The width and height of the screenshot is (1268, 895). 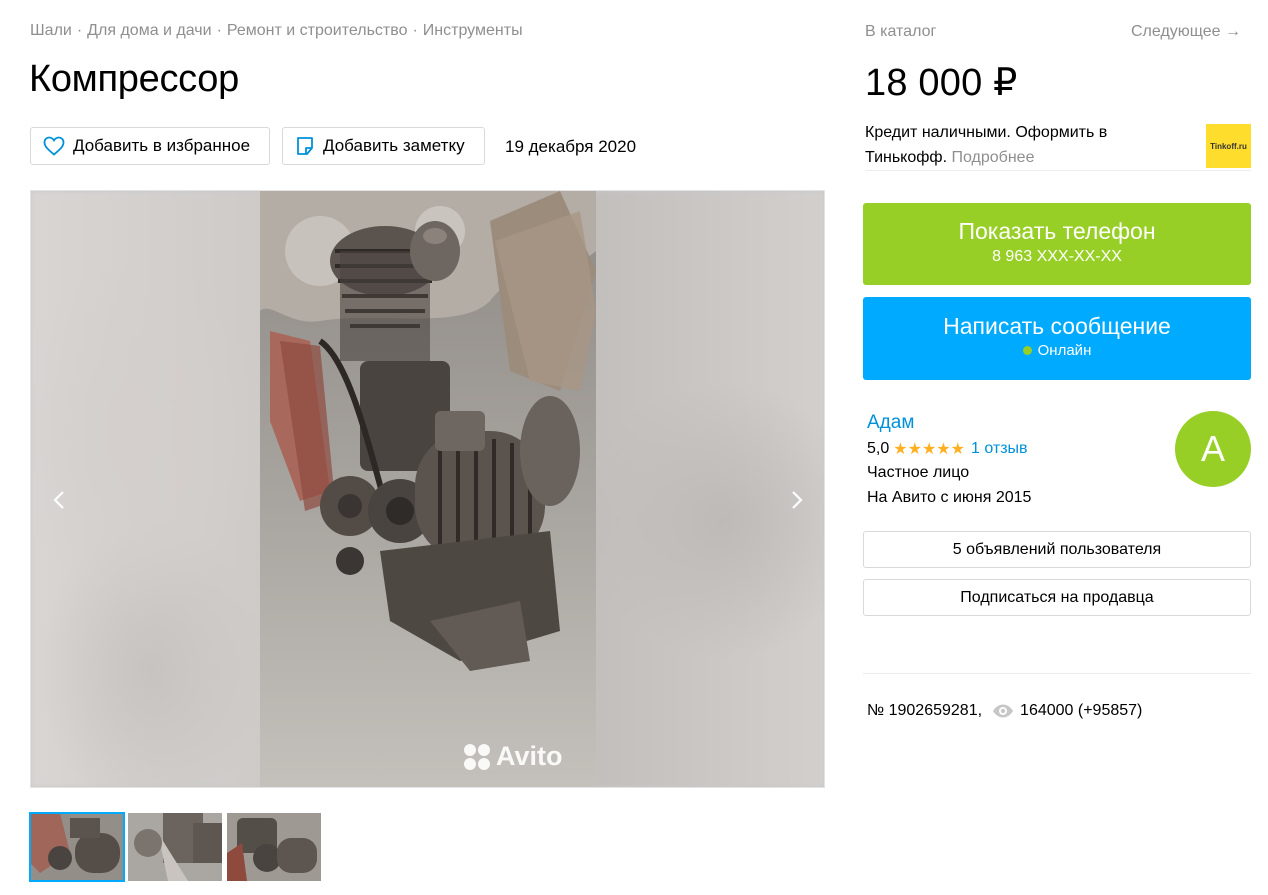 I want to click on credit-more-link: Подробнее, so click(x=992, y=157).